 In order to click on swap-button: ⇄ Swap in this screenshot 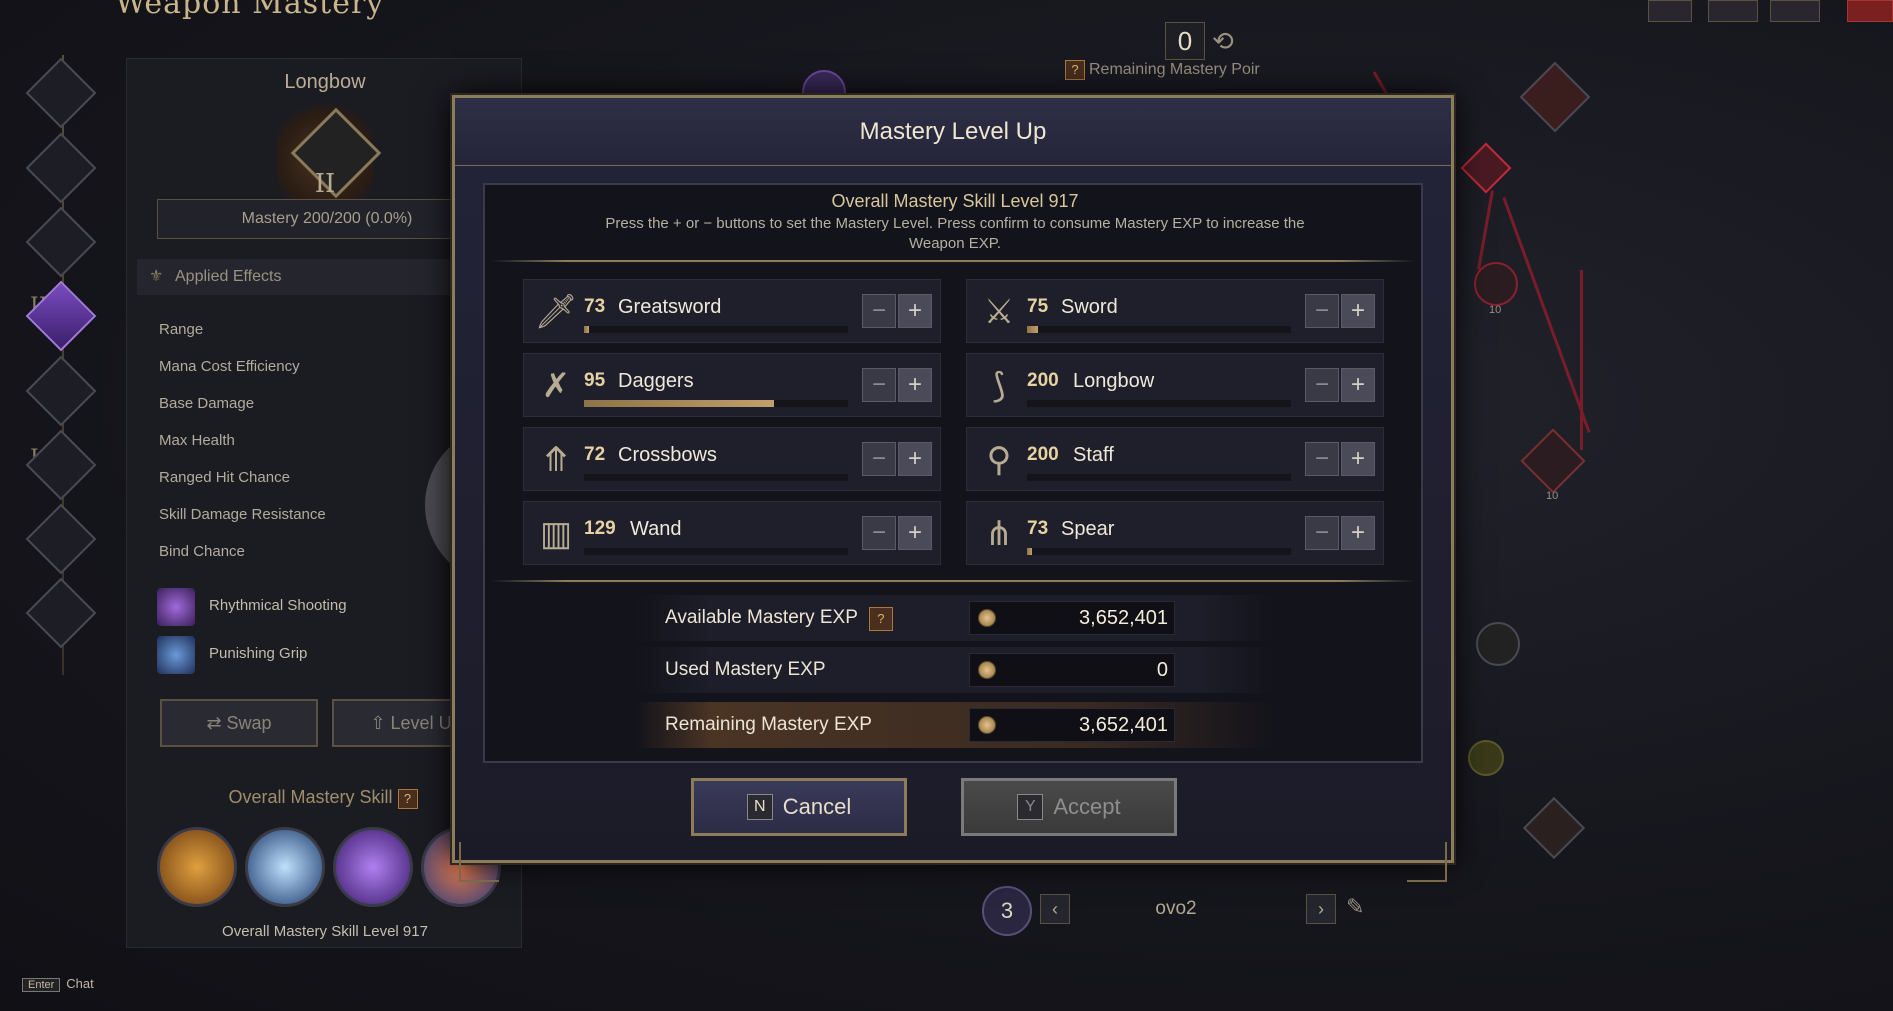, I will do `click(239, 723)`.